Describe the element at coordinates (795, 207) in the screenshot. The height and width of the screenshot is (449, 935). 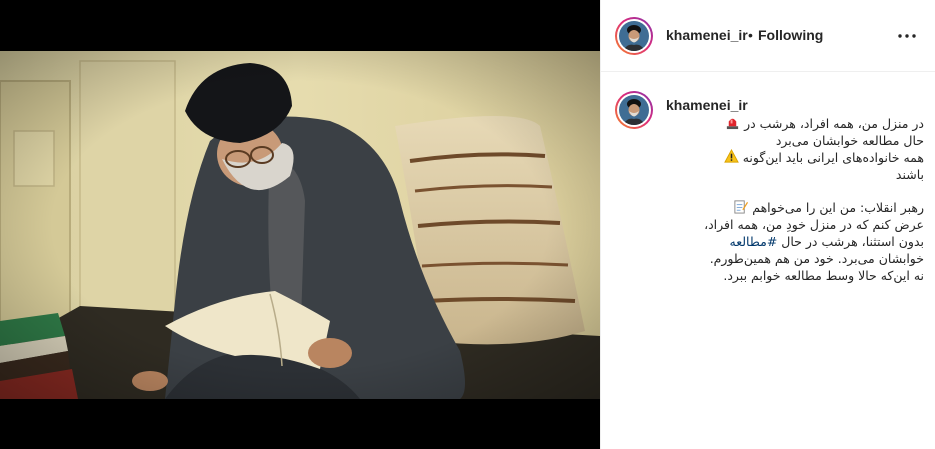
I see `caption-line: رهبر انقلاب: من این را می‌خواهم` at that location.